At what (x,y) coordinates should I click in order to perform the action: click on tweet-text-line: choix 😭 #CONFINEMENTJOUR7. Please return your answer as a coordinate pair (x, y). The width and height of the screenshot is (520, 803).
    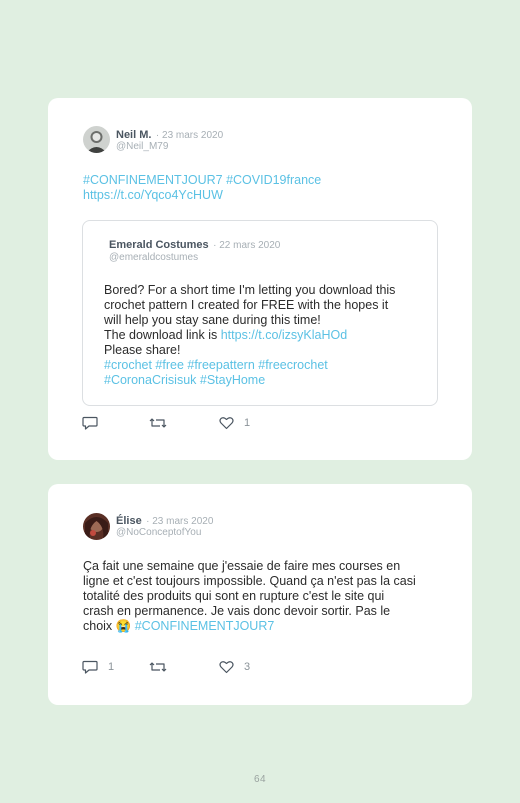
    Looking at the image, I should click on (273, 626).